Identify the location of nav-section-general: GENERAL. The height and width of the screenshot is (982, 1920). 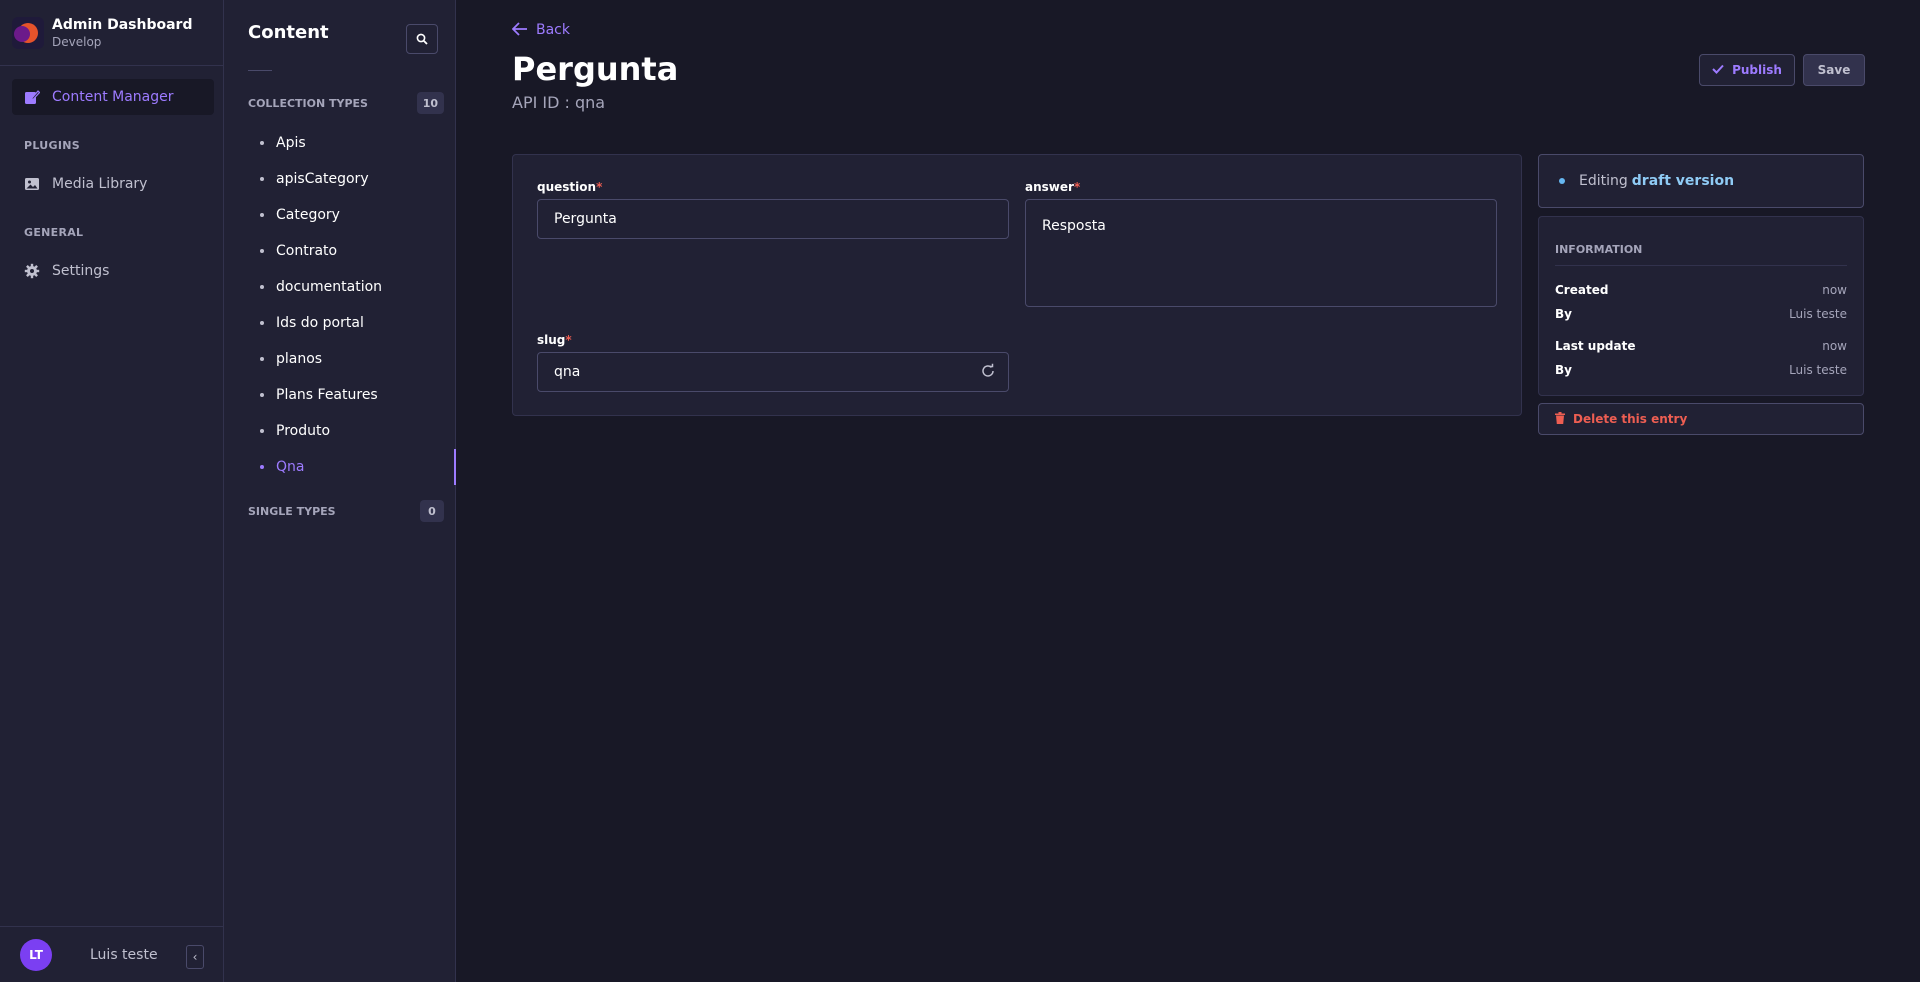
(54, 232).